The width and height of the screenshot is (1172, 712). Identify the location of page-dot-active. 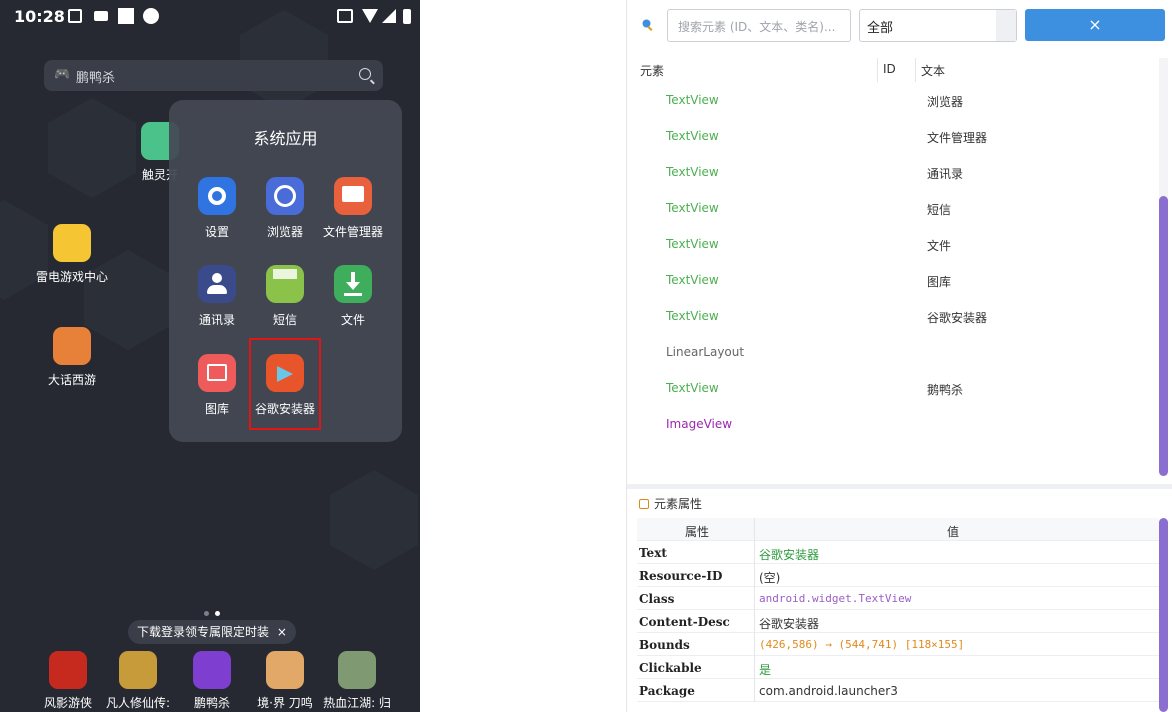
(217, 613).